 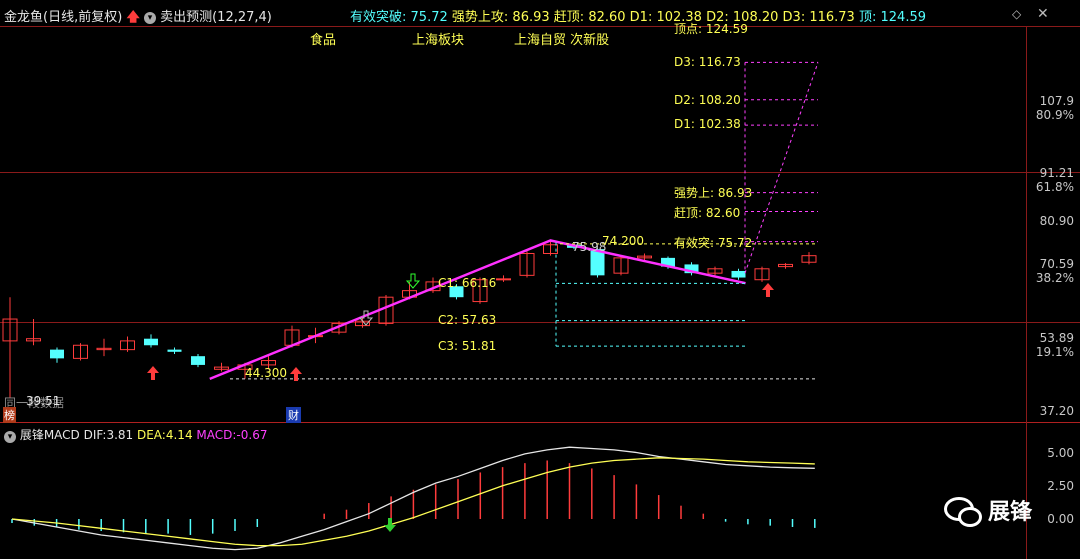 What do you see at coordinates (713, 243) in the screenshot?
I see `right-level-breakout: 有效突: 75.72` at bounding box center [713, 243].